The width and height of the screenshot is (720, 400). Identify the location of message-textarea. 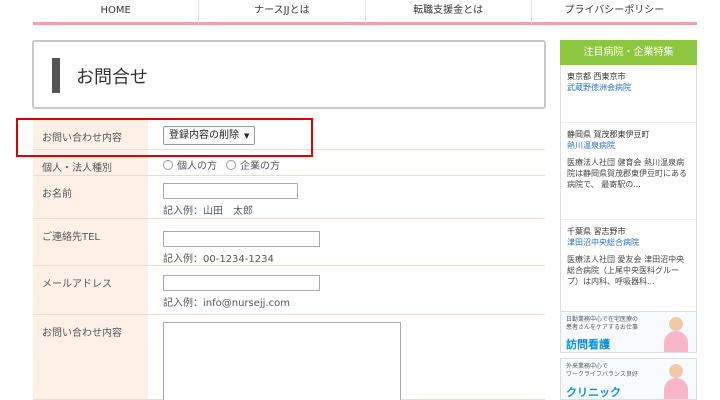
(282, 361).